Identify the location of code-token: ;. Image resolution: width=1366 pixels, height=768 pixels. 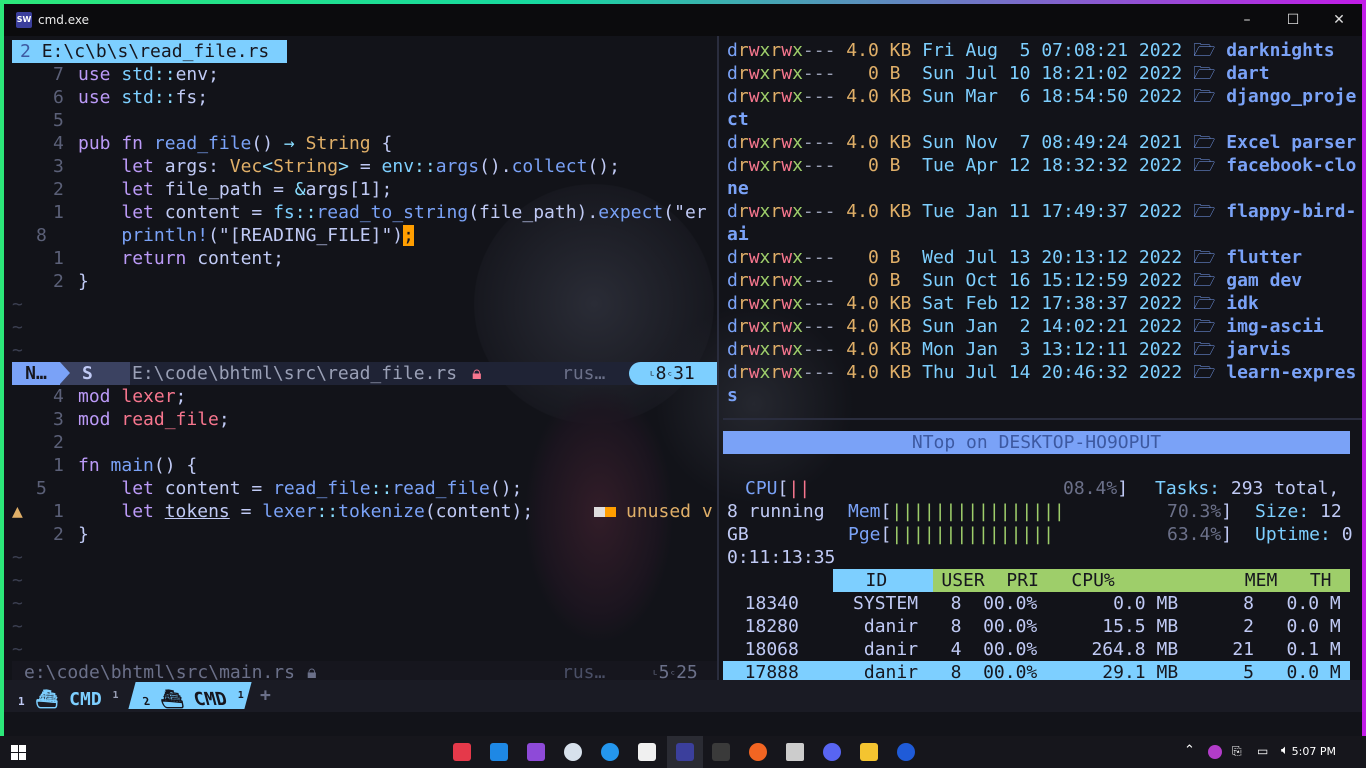
(181, 396).